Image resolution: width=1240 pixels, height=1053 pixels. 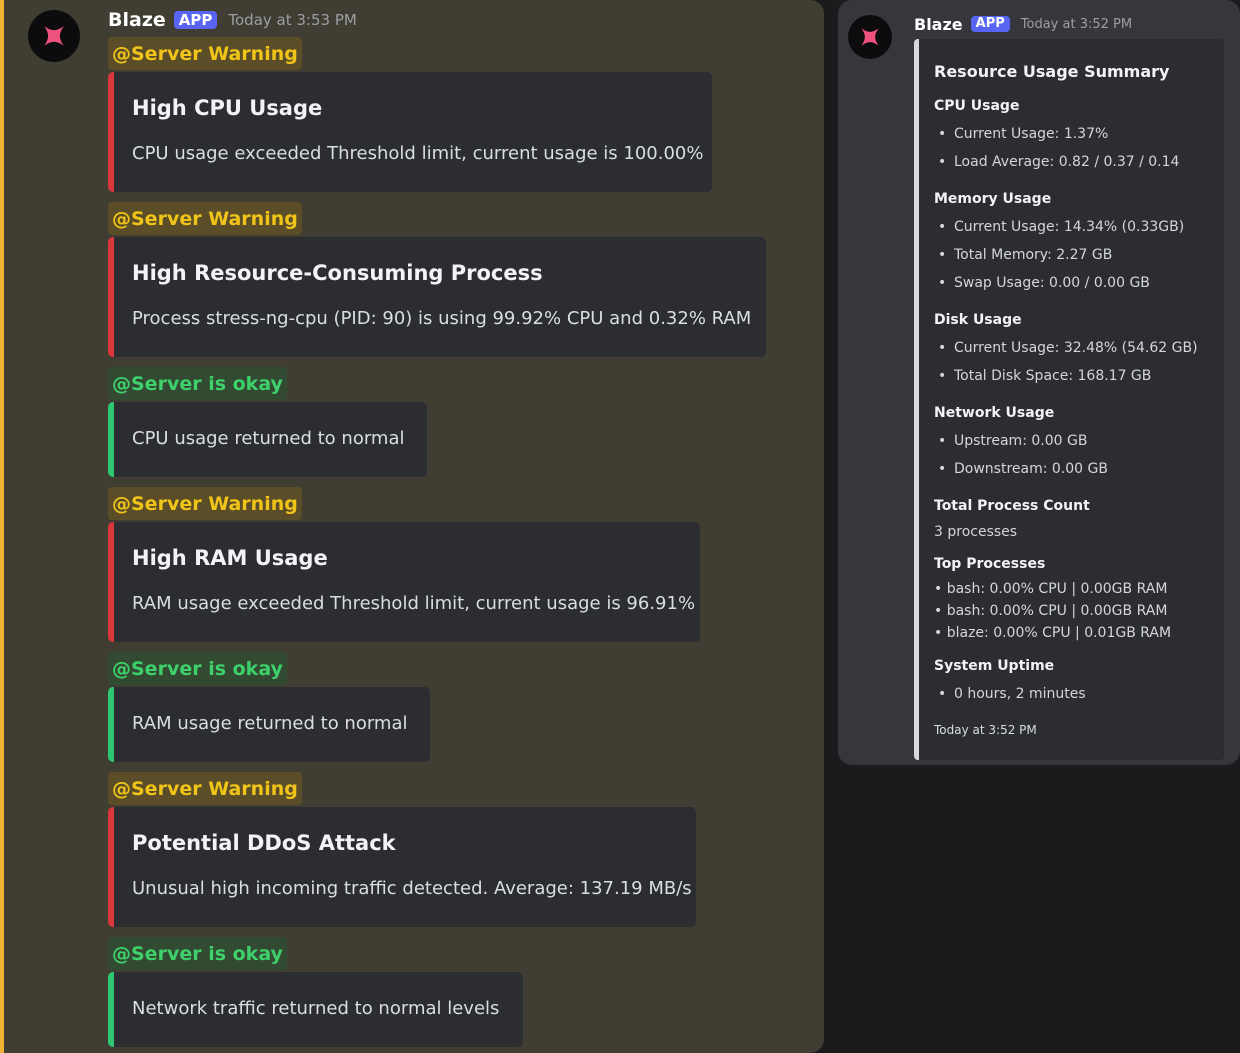 What do you see at coordinates (1053, 633) in the screenshot?
I see `top-process-item: • blaze: 0.00% CPU | 0.01GB RAM` at bounding box center [1053, 633].